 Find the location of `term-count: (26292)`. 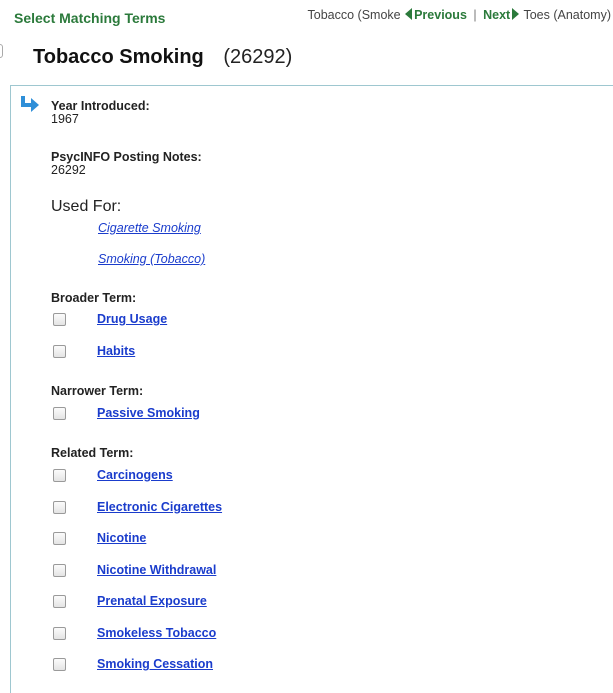

term-count: (26292) is located at coordinates (258, 57).